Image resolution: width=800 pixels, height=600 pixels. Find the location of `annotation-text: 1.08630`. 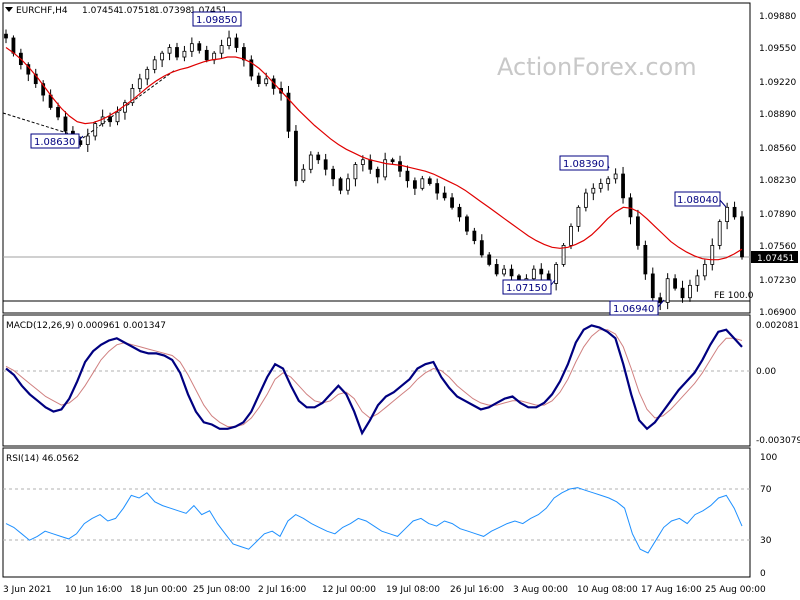

annotation-text: 1.08630 is located at coordinates (54, 142).